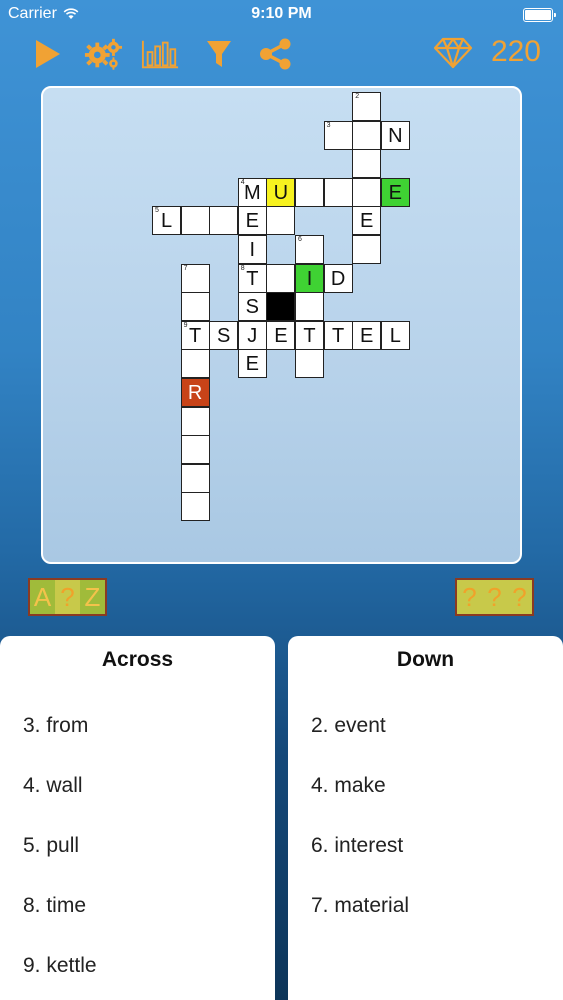 The height and width of the screenshot is (1000, 563). Describe the element at coordinates (185, 325) in the screenshot. I see `clue-number: 9` at that location.